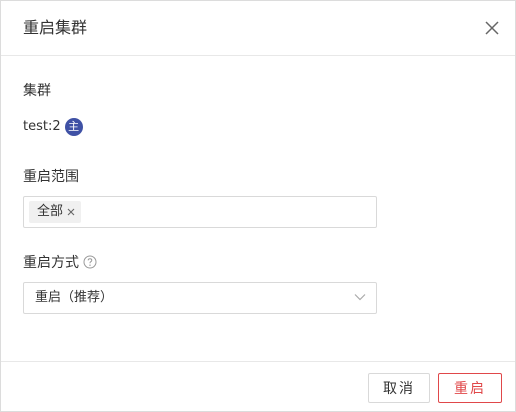 This screenshot has height=412, width=516. Describe the element at coordinates (51, 263) in the screenshot. I see `restart-method-label: 重启方式` at that location.